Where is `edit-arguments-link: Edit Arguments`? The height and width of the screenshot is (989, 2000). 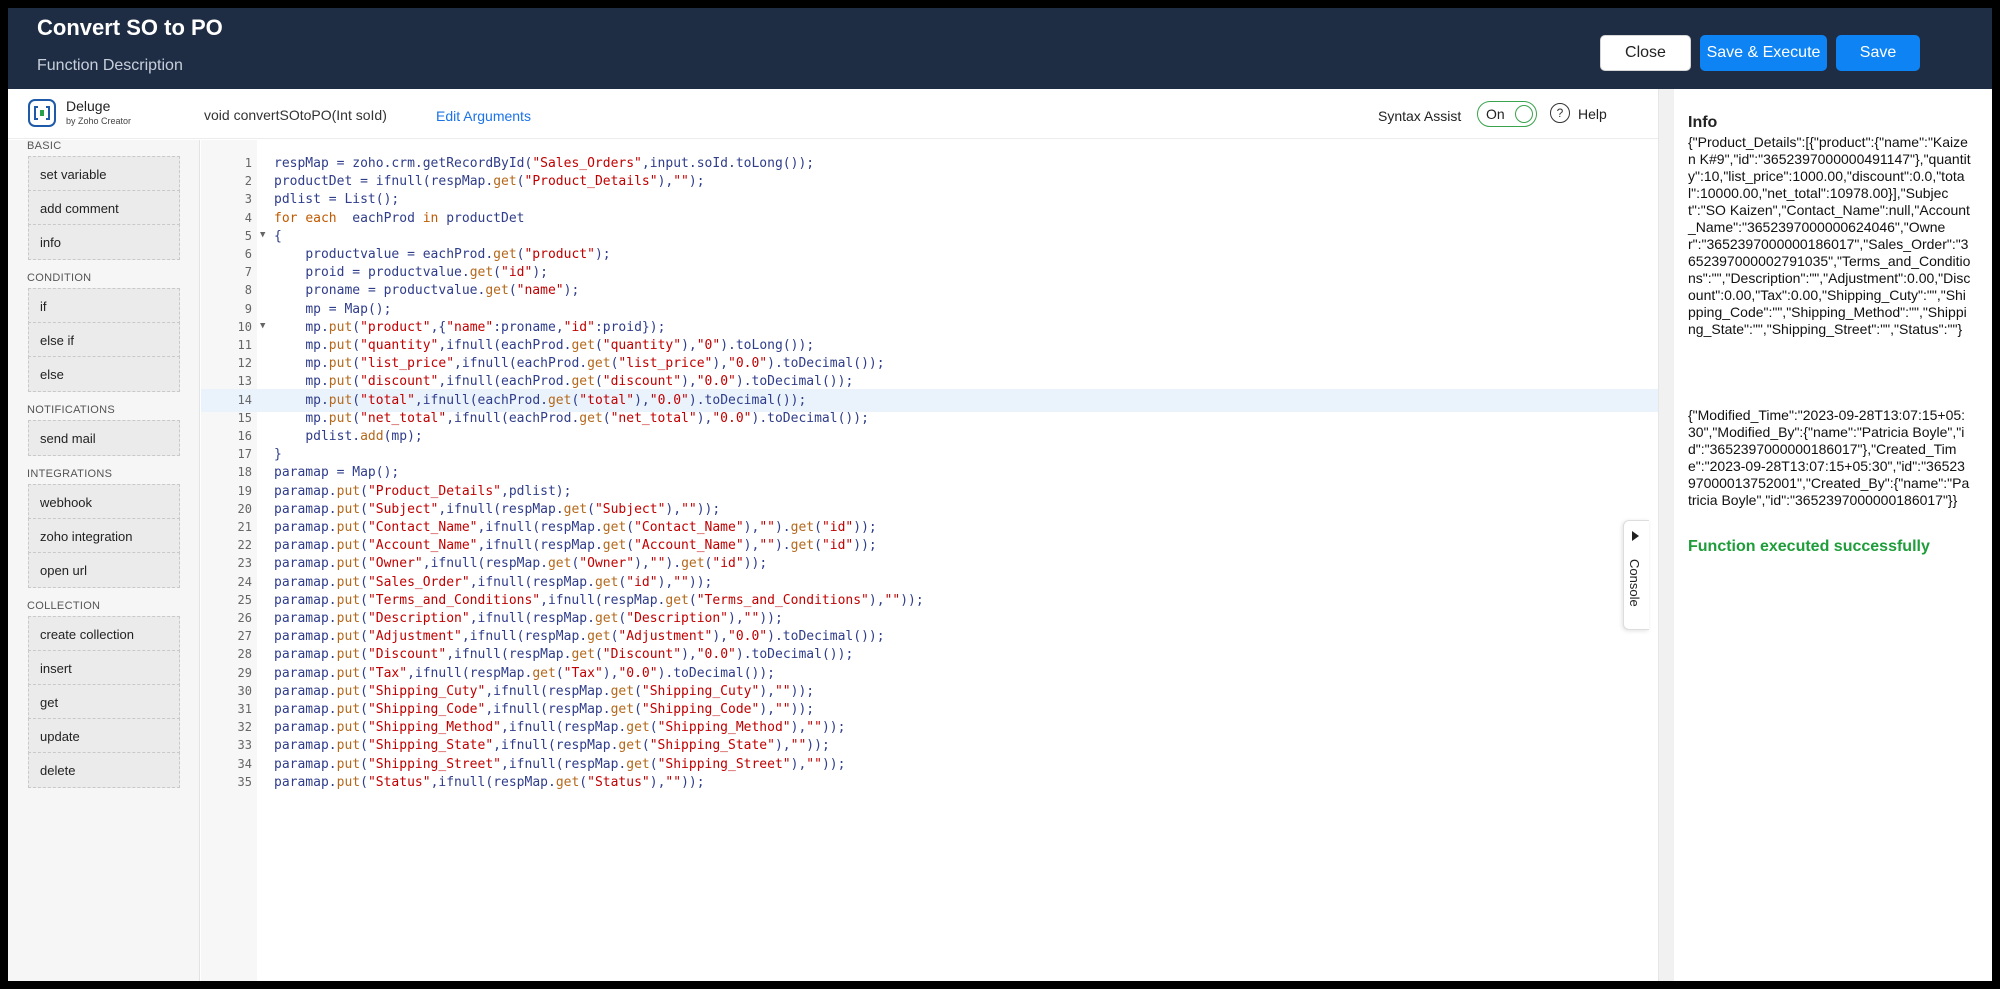
edit-arguments-link: Edit Arguments is located at coordinates (483, 116).